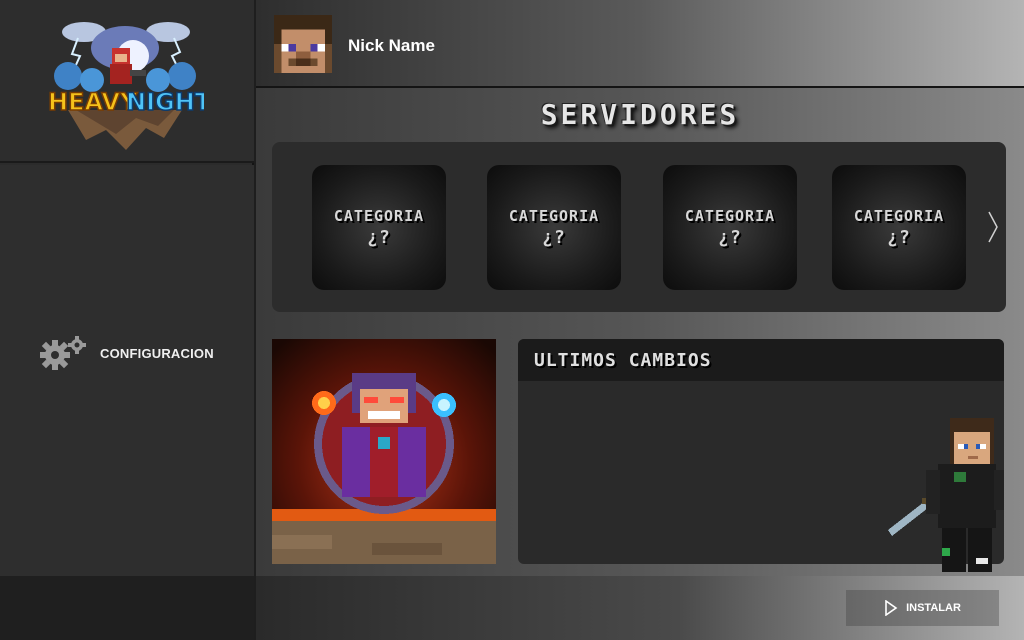 This screenshot has width=1024, height=640. What do you see at coordinates (391, 45) in the screenshot?
I see `nick-name: Nick Name` at bounding box center [391, 45].